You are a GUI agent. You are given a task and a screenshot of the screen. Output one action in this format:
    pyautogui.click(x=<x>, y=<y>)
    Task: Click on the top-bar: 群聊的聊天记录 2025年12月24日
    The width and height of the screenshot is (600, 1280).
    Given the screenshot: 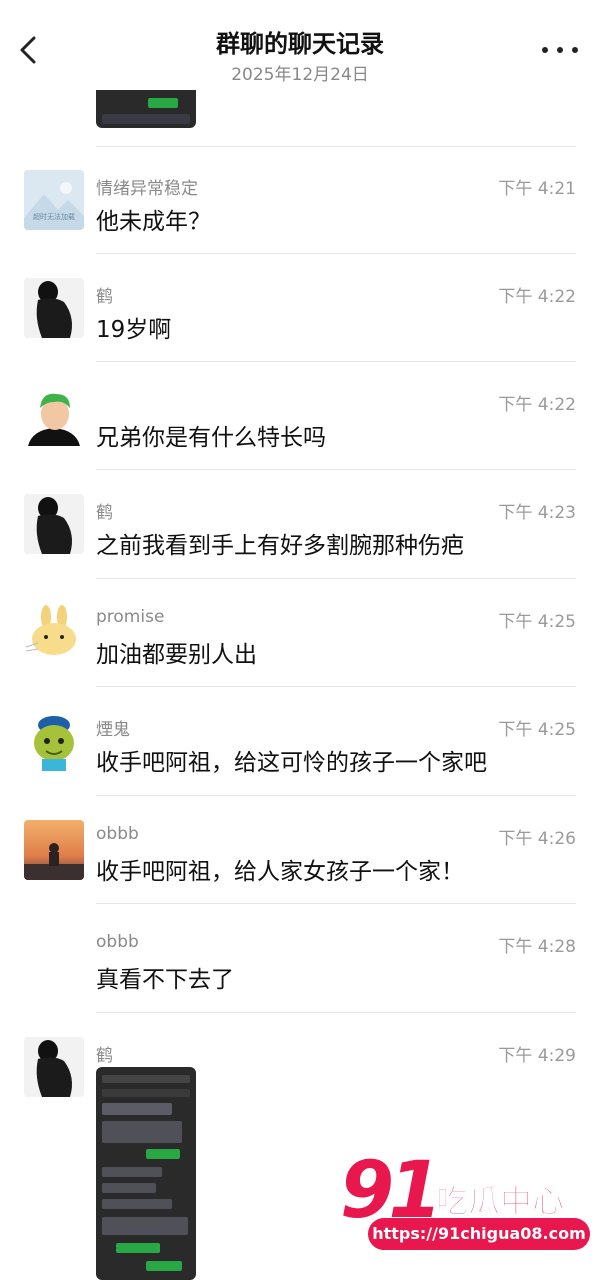 What is the action you would take?
    pyautogui.click(x=300, y=45)
    